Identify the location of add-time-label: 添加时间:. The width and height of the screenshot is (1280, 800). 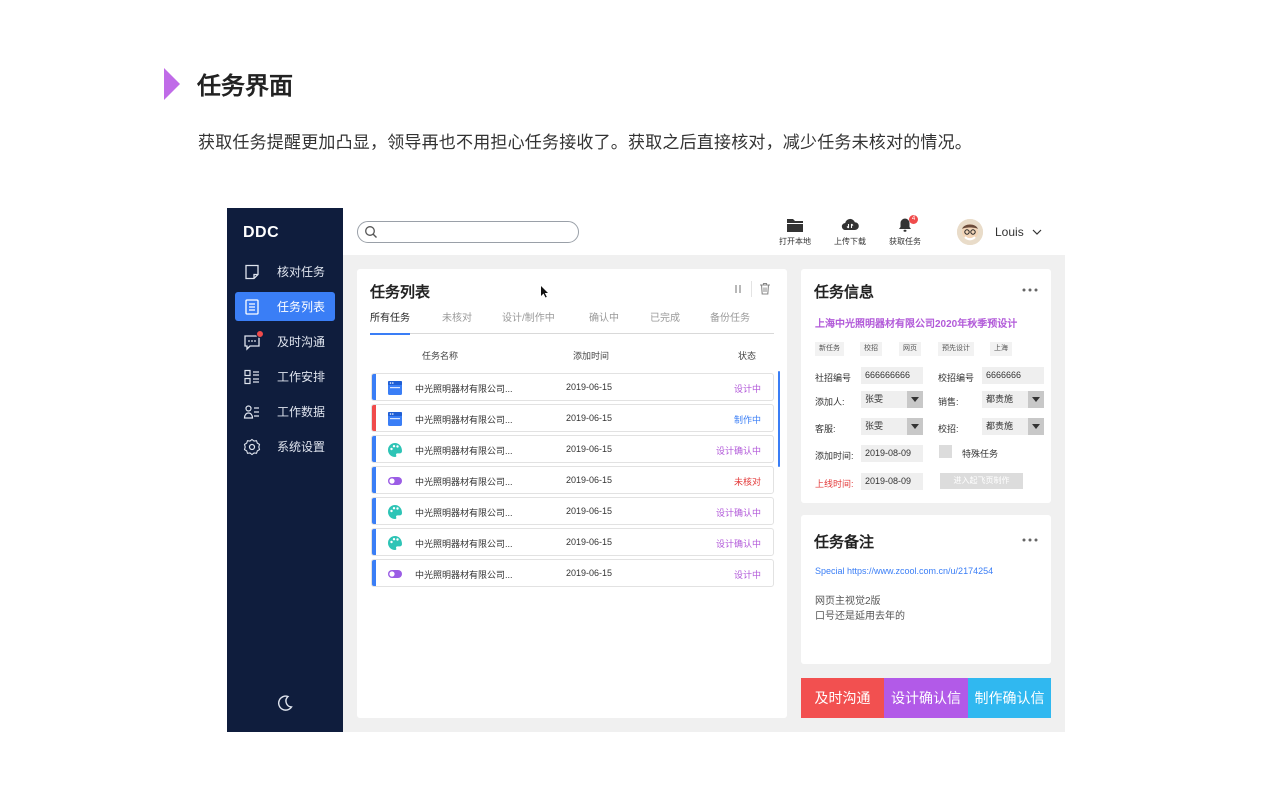
(834, 456).